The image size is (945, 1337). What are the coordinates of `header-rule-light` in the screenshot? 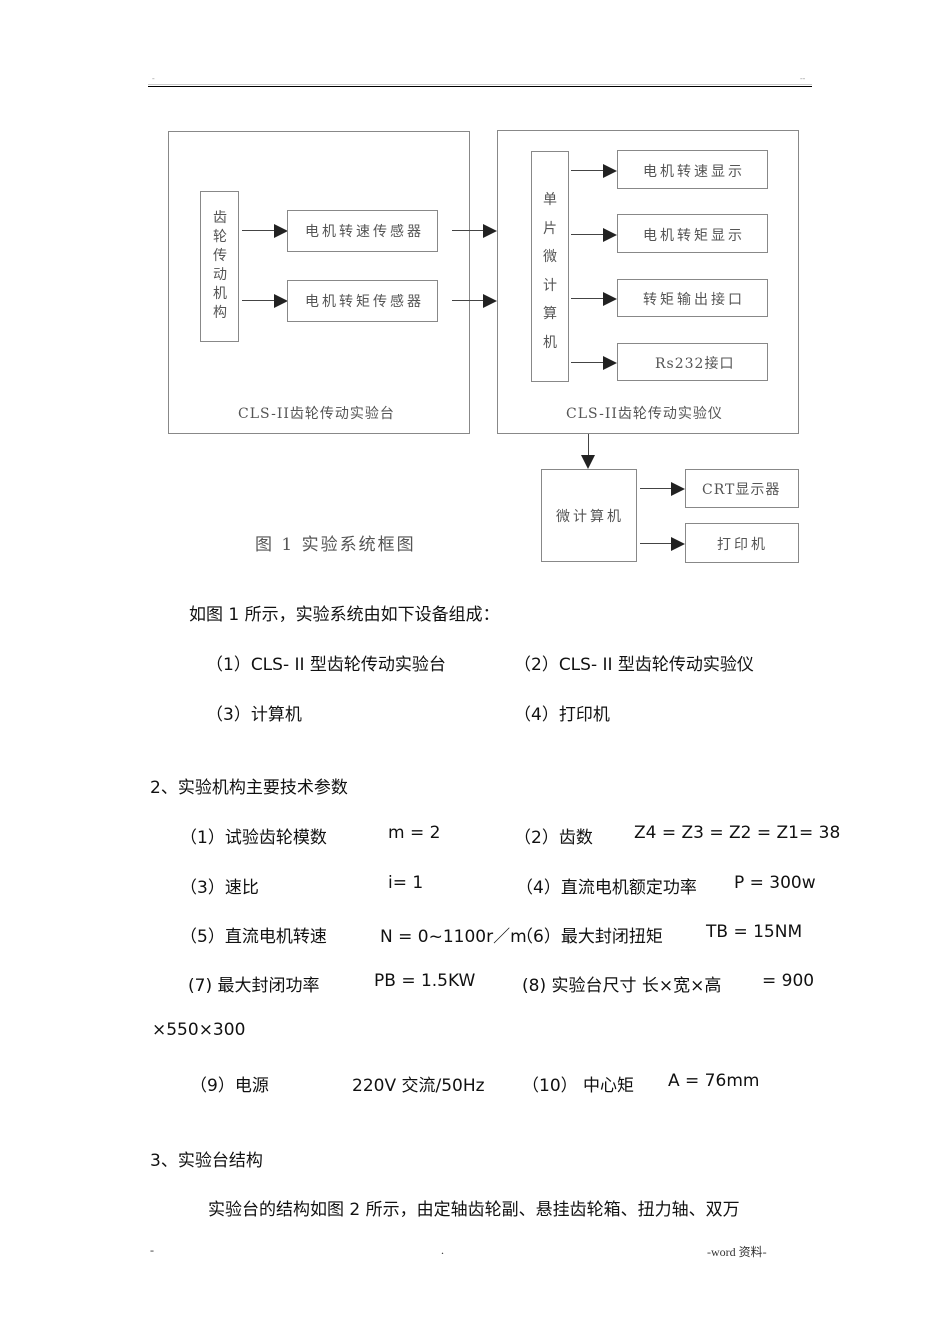 It's located at (480, 84).